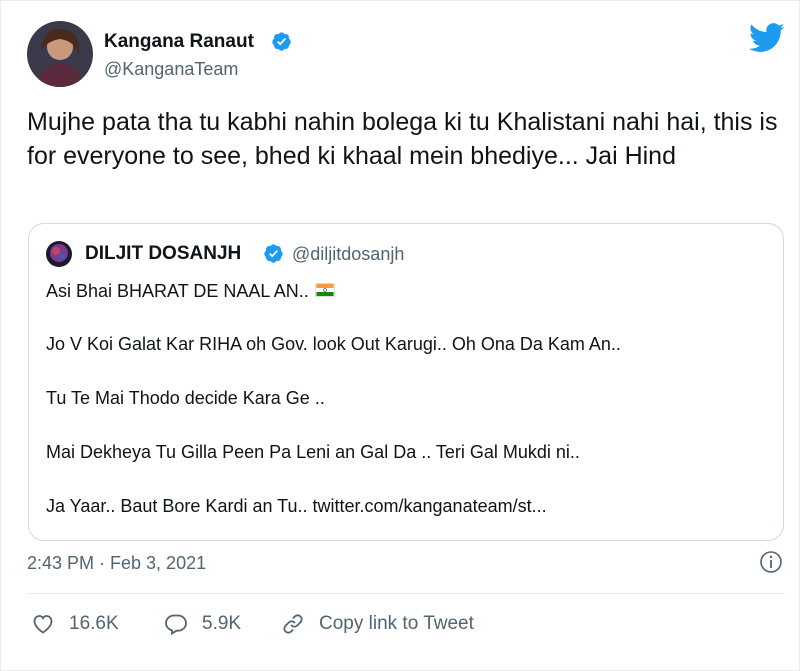 This screenshot has width=800, height=671. What do you see at coordinates (60, 54) in the screenshot?
I see `avatar` at bounding box center [60, 54].